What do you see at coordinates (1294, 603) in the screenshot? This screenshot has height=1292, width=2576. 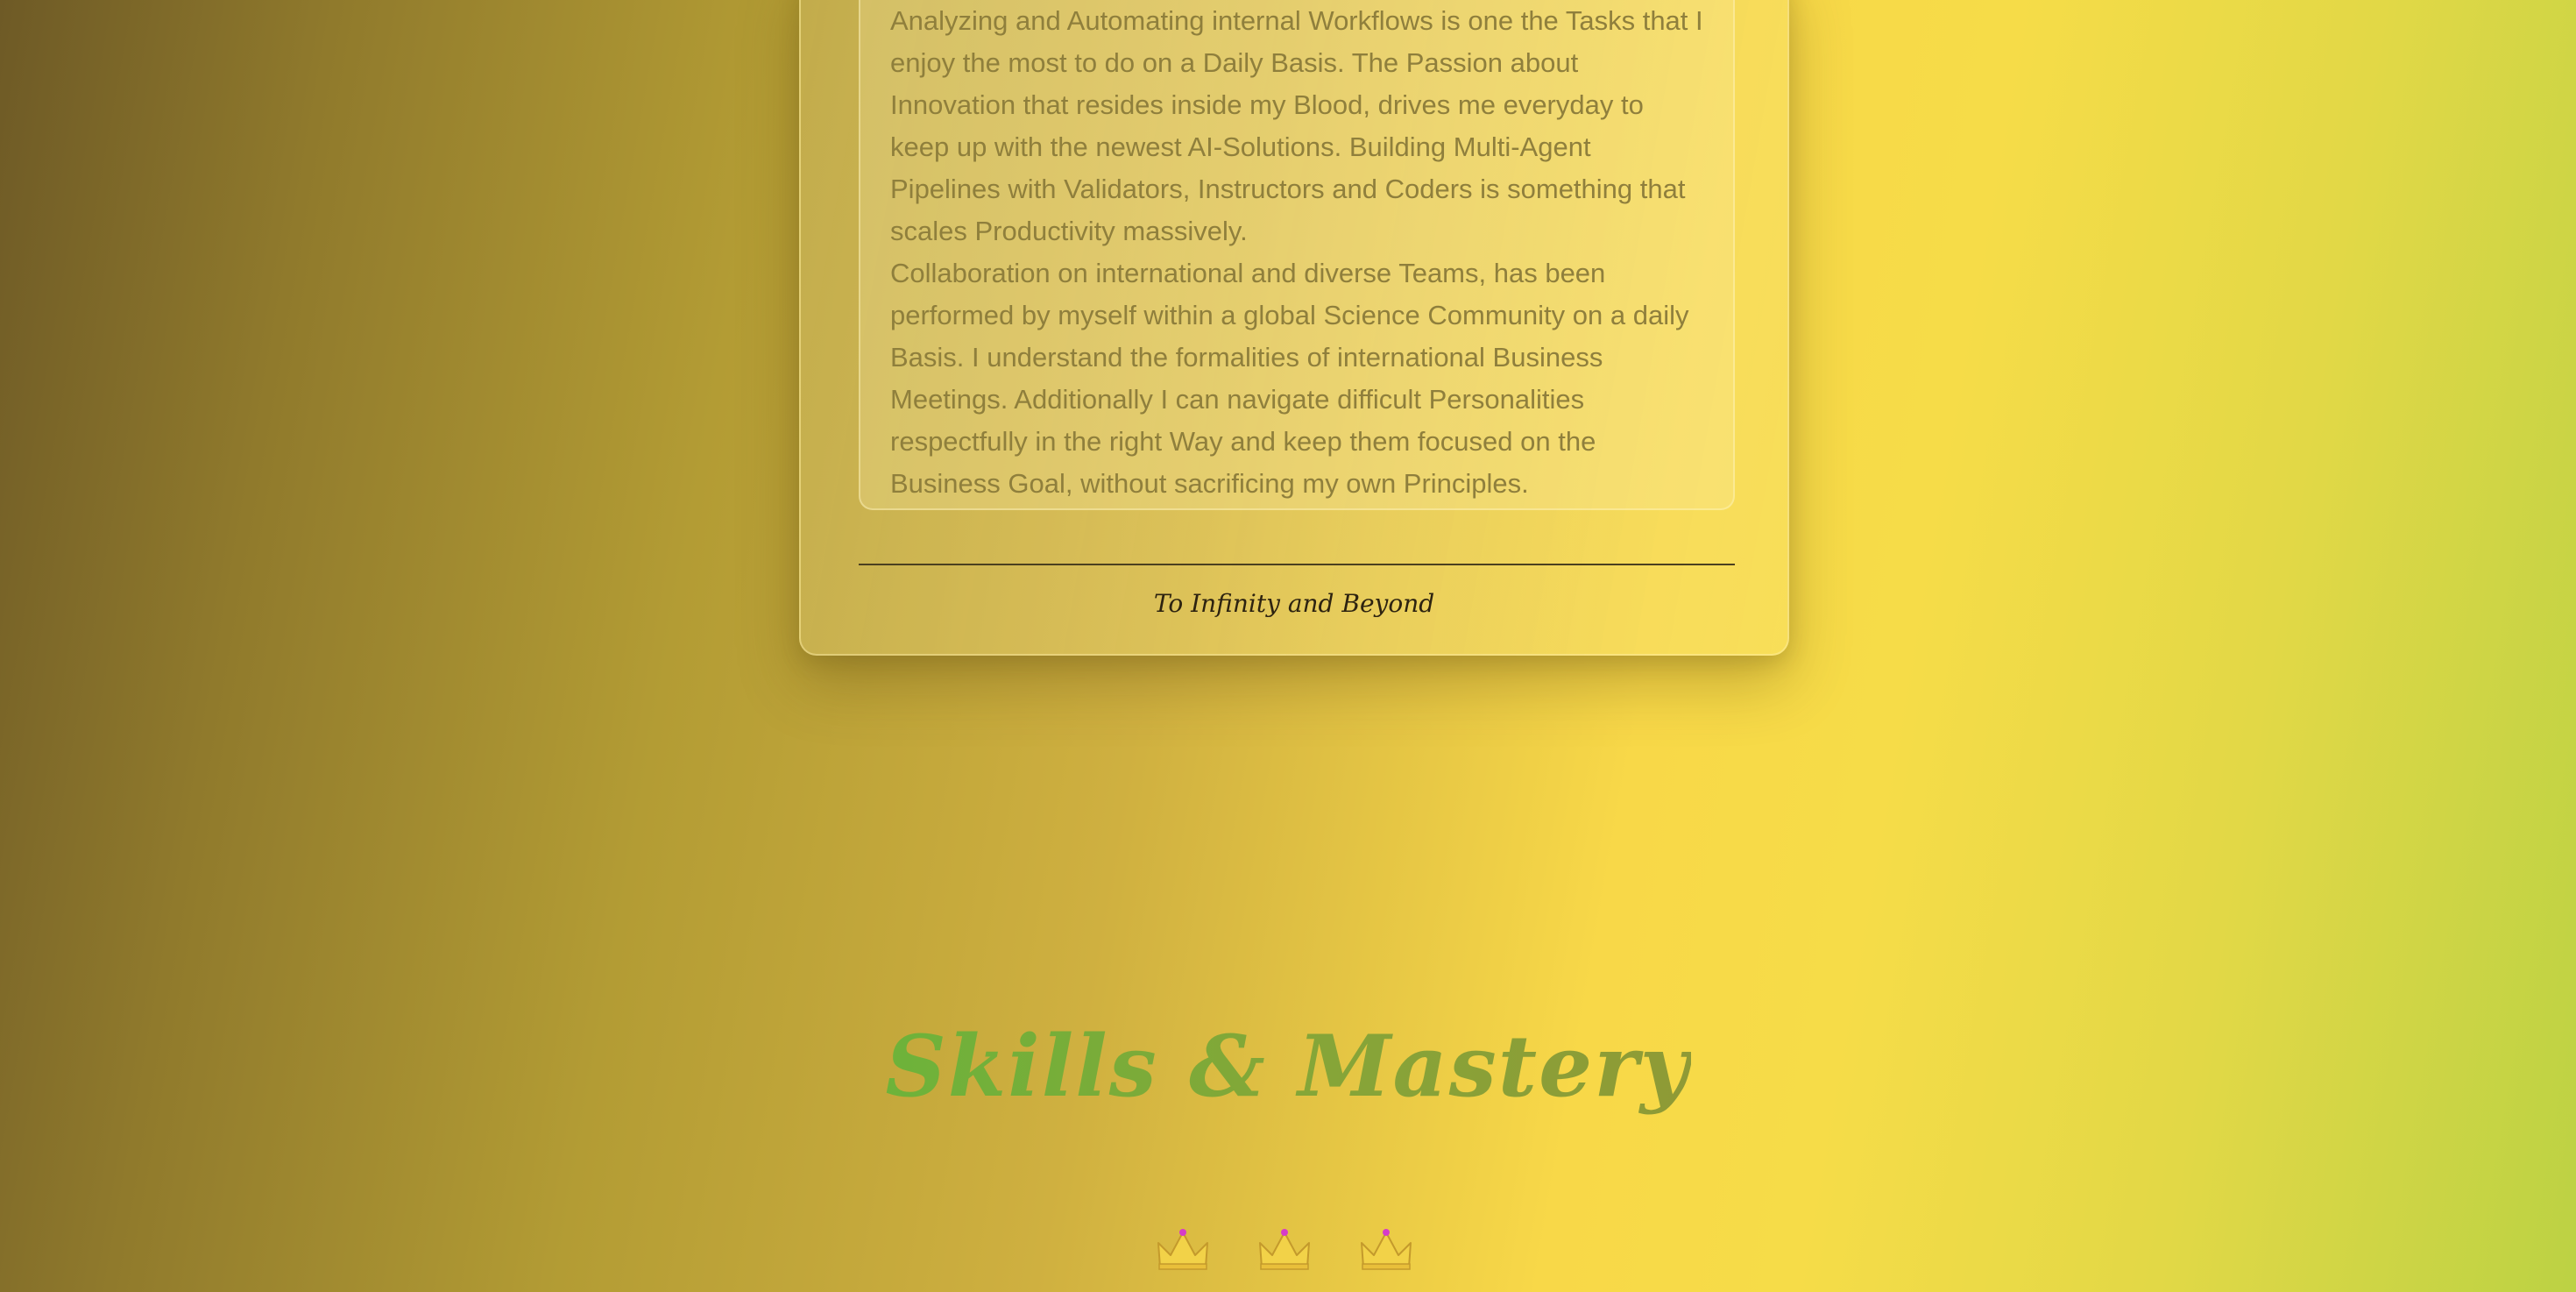 I see `motto-text: To Infinity and Beyond` at bounding box center [1294, 603].